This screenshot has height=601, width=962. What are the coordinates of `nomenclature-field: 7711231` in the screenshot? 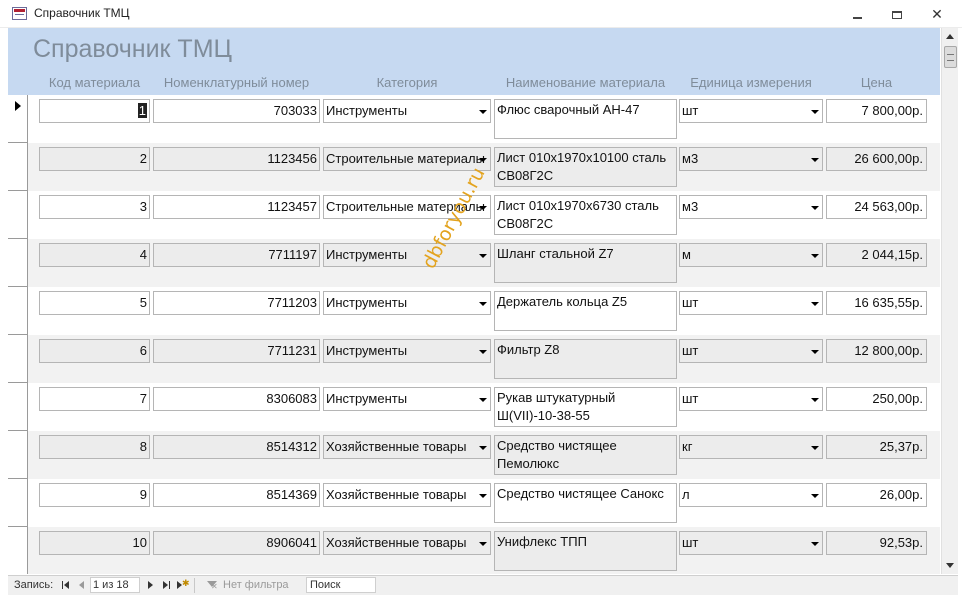 It's located at (236, 351).